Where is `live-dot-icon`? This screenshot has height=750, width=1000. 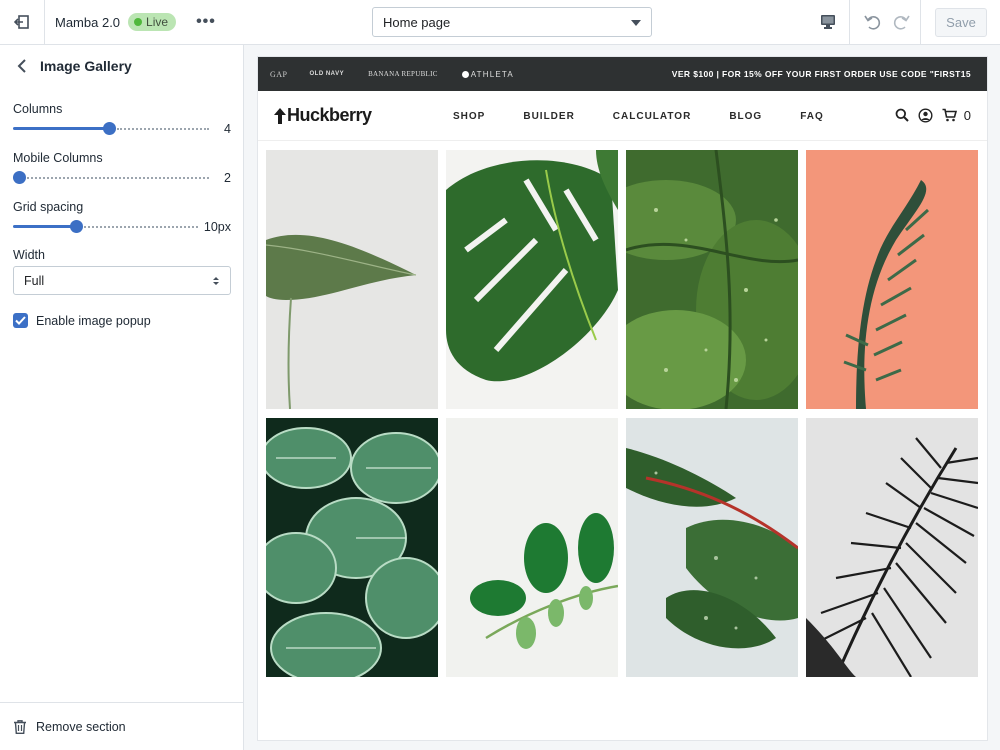
live-dot-icon is located at coordinates (138, 22).